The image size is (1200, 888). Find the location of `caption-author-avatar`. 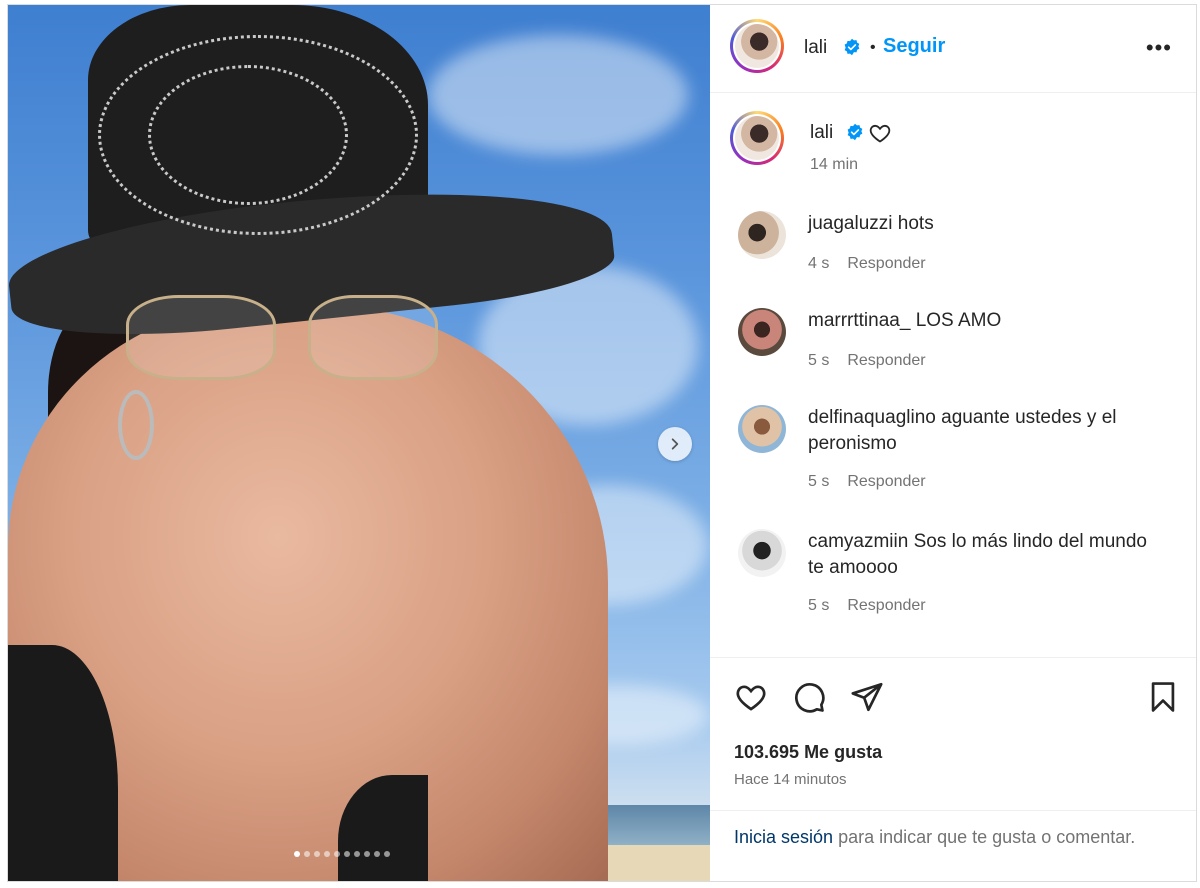

caption-author-avatar is located at coordinates (757, 138).